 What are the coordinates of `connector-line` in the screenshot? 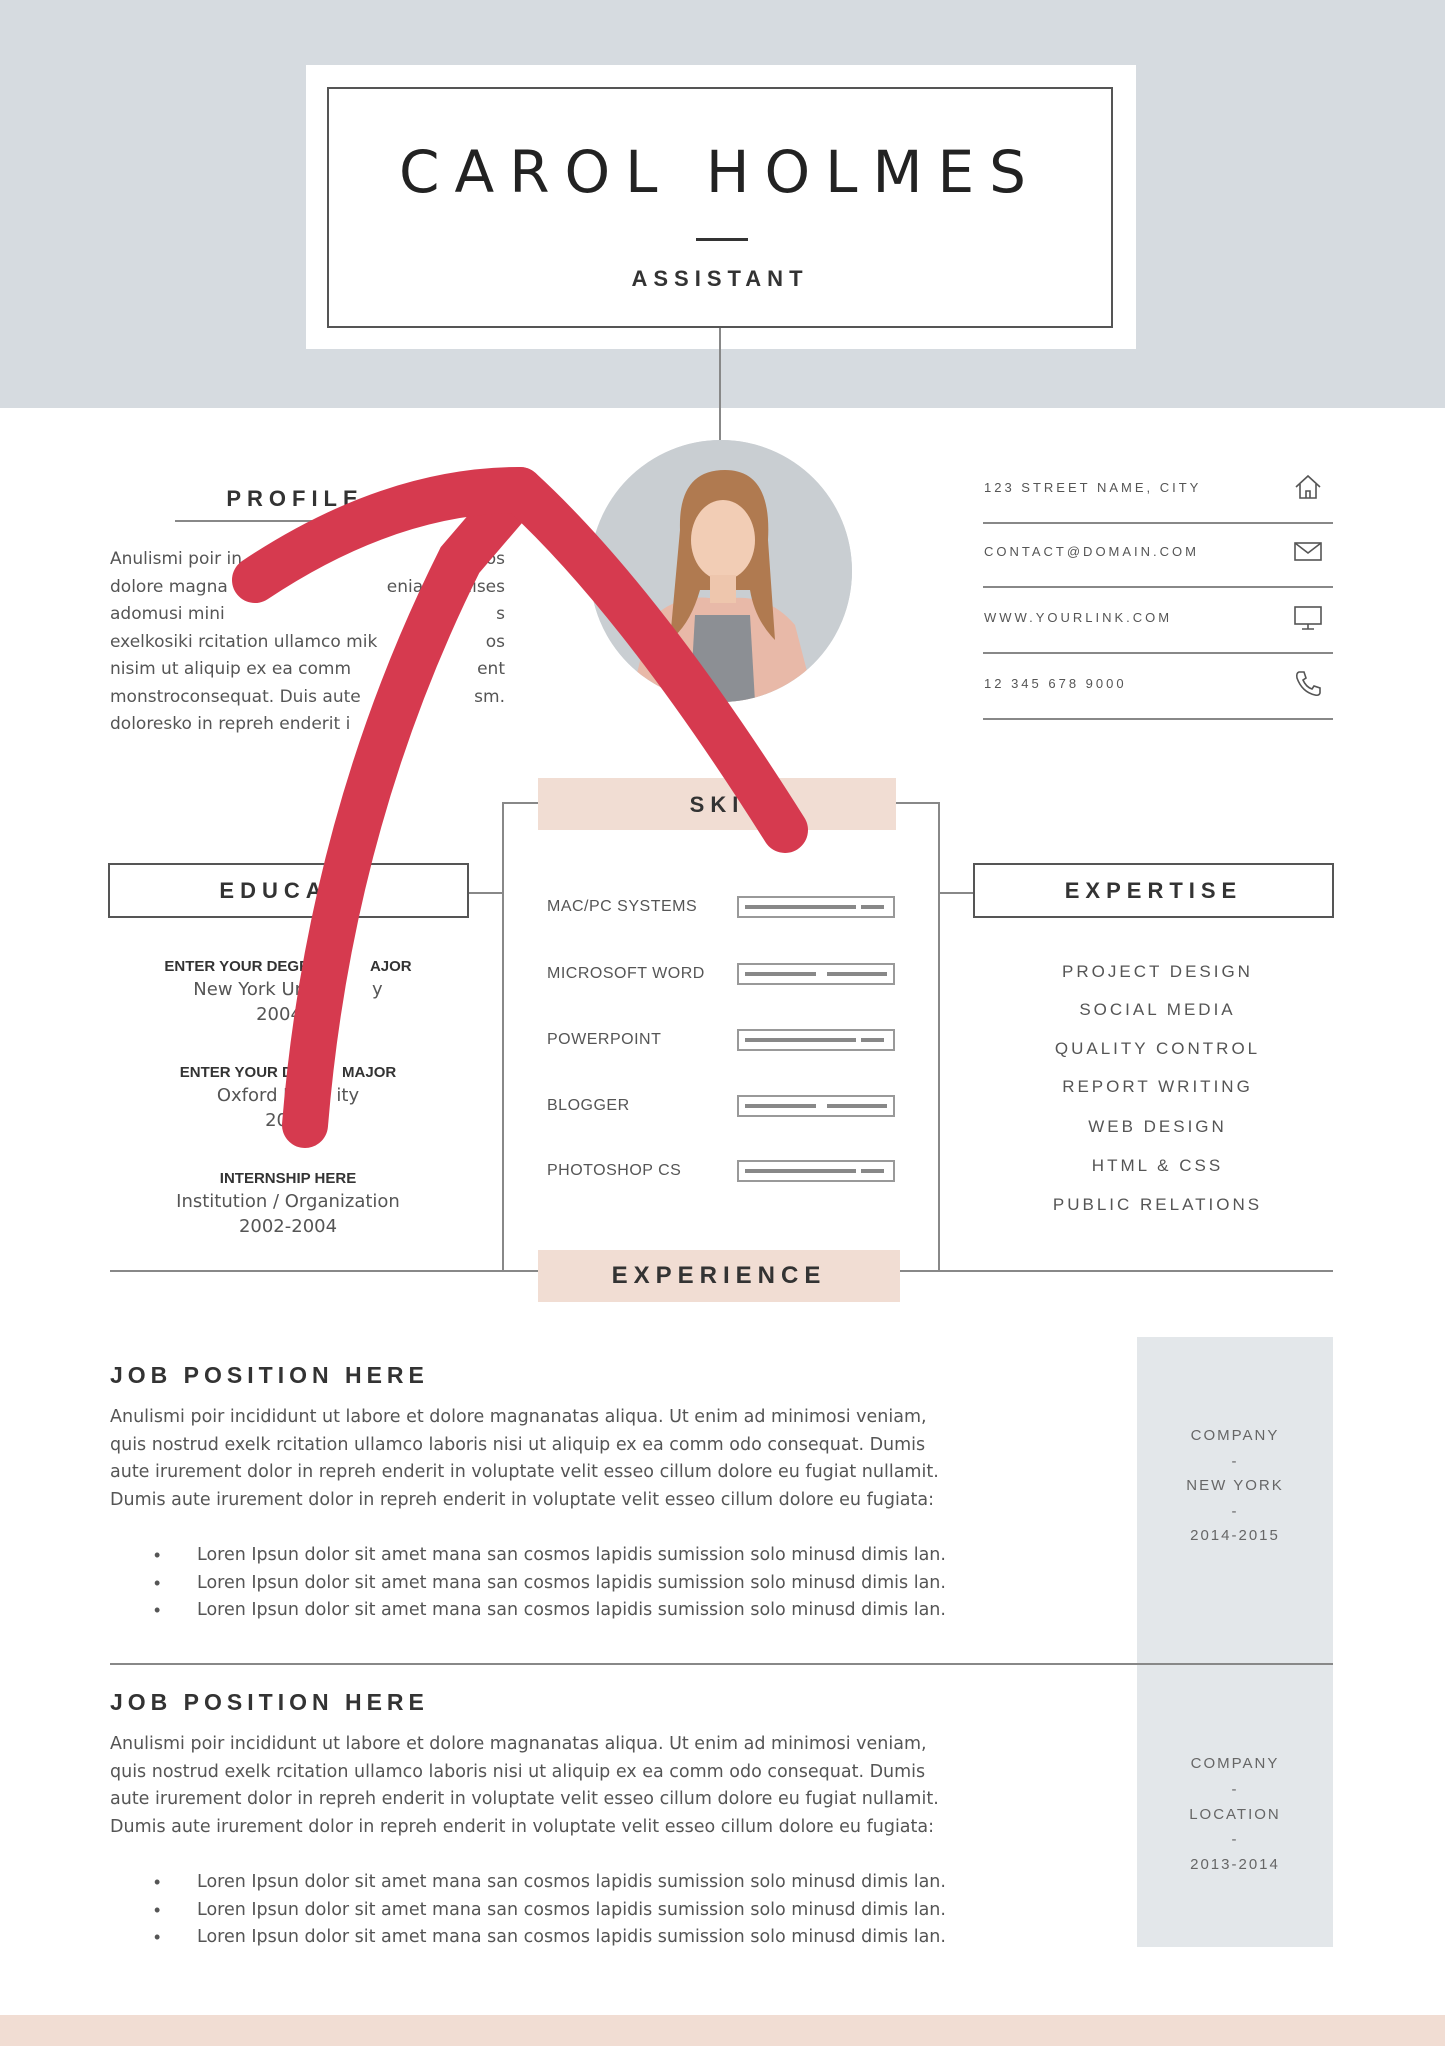 It's located at (720, 384).